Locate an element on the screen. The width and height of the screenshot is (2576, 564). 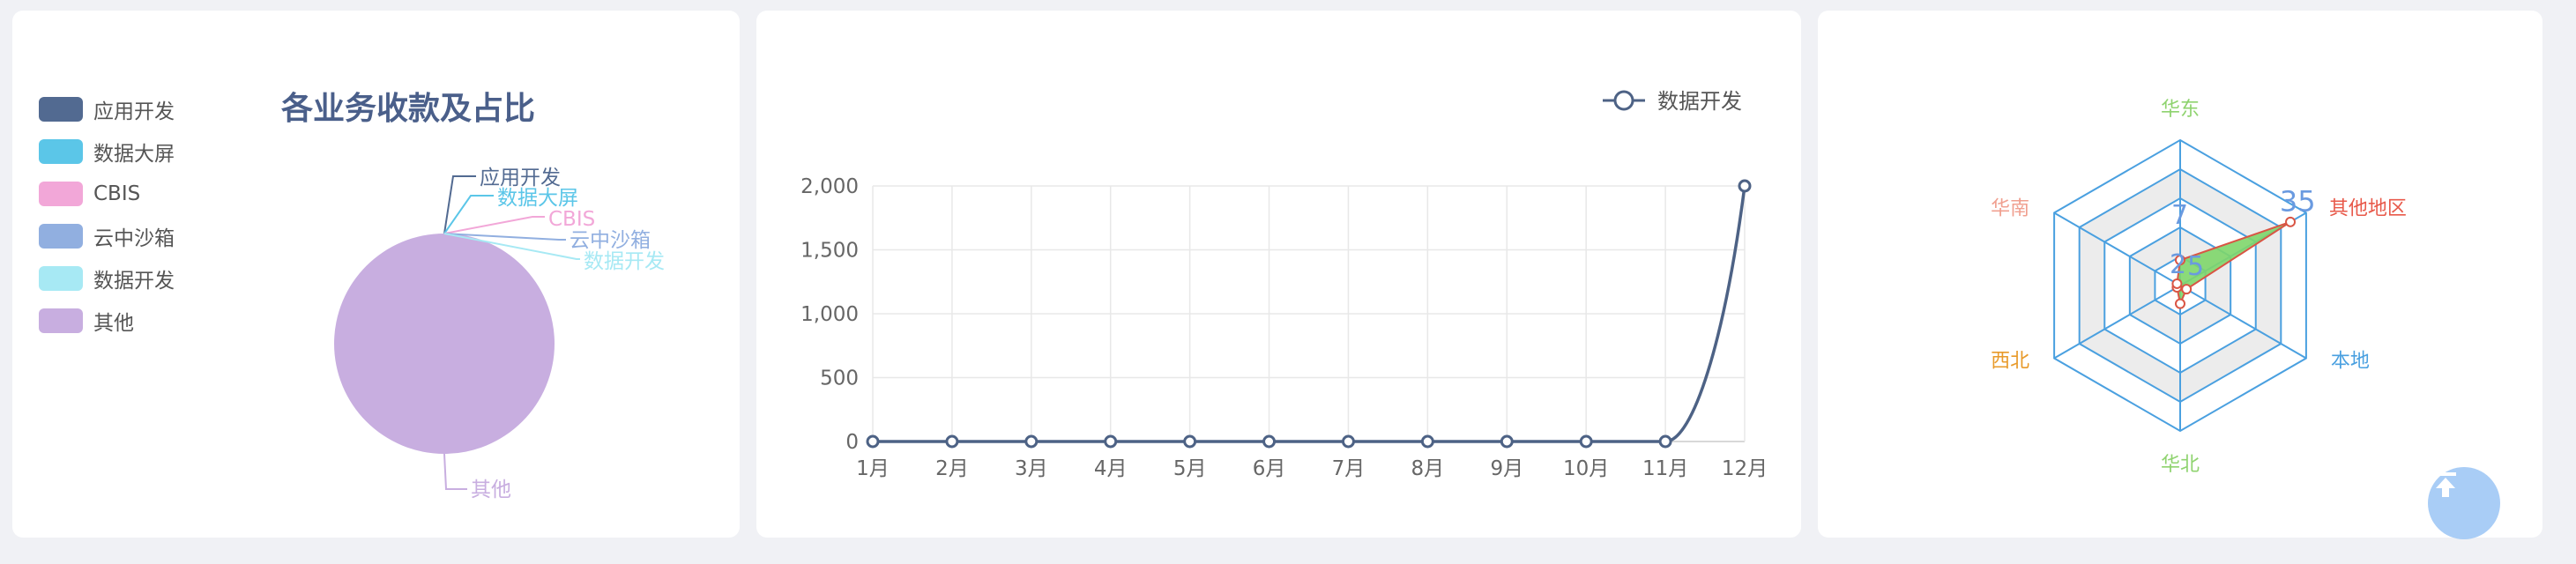
y-tick-label: 500 is located at coordinates (840, 378).